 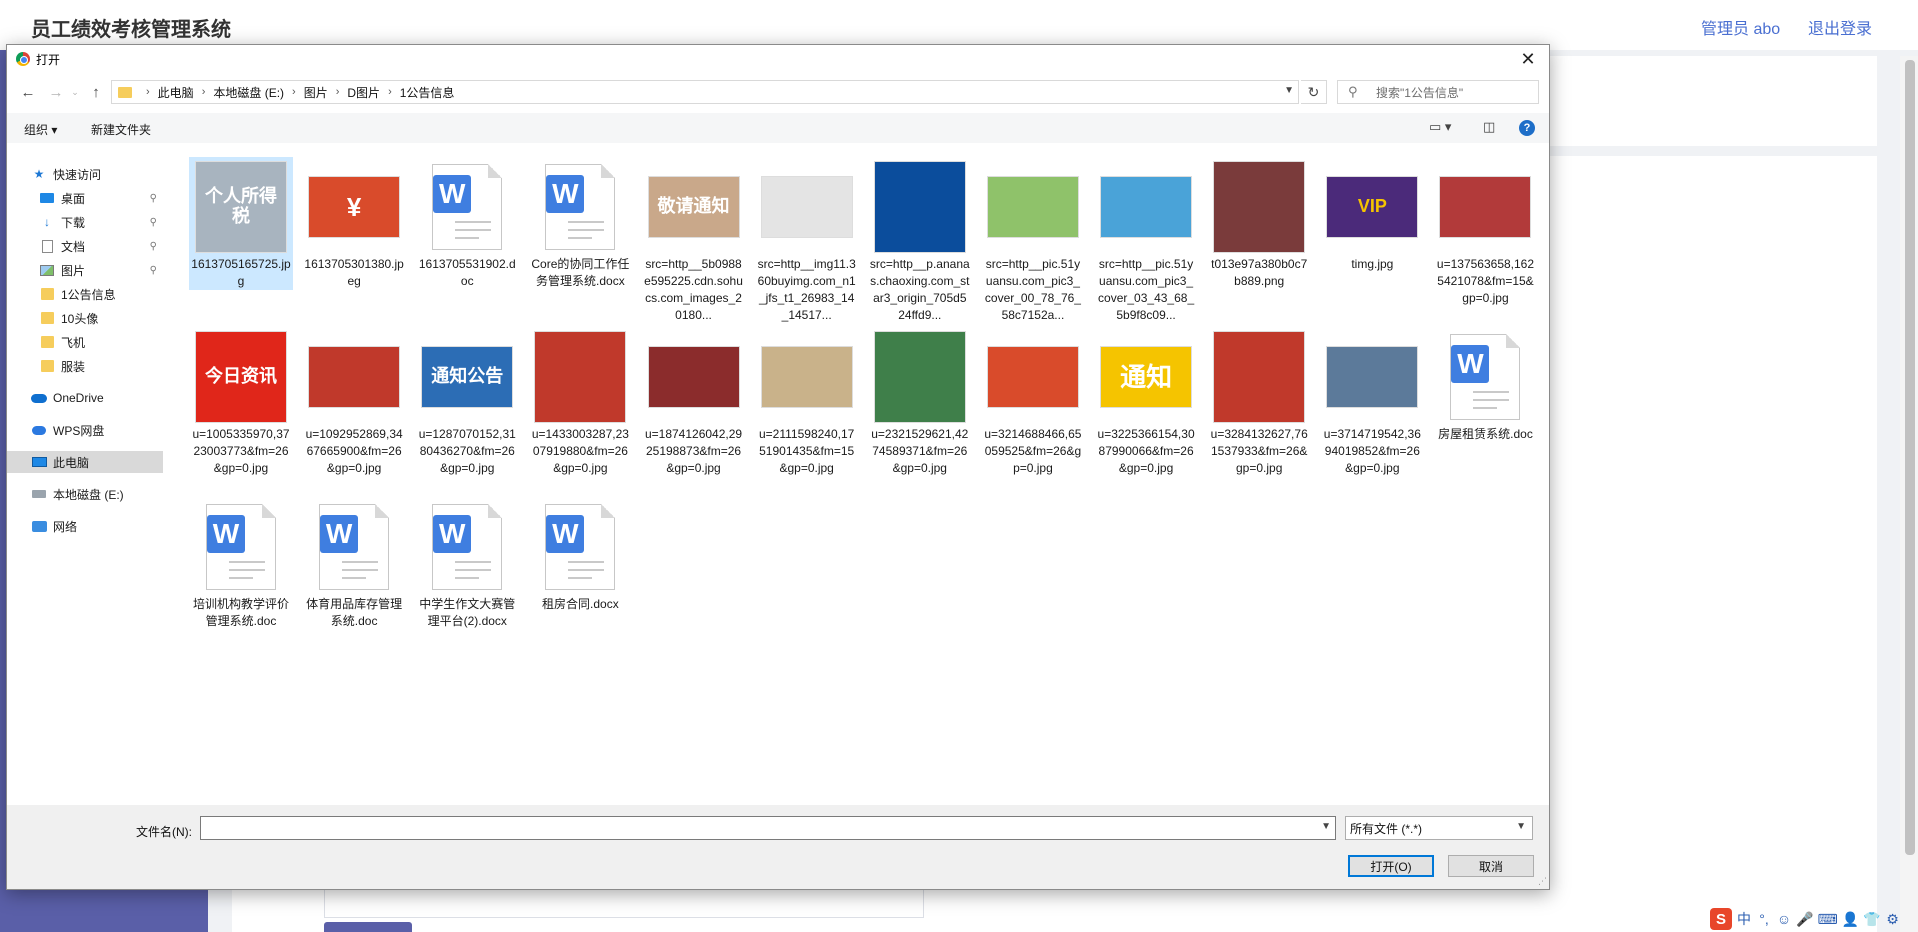 What do you see at coordinates (121, 129) in the screenshot?
I see `new-folder-button: 新建文件夹` at bounding box center [121, 129].